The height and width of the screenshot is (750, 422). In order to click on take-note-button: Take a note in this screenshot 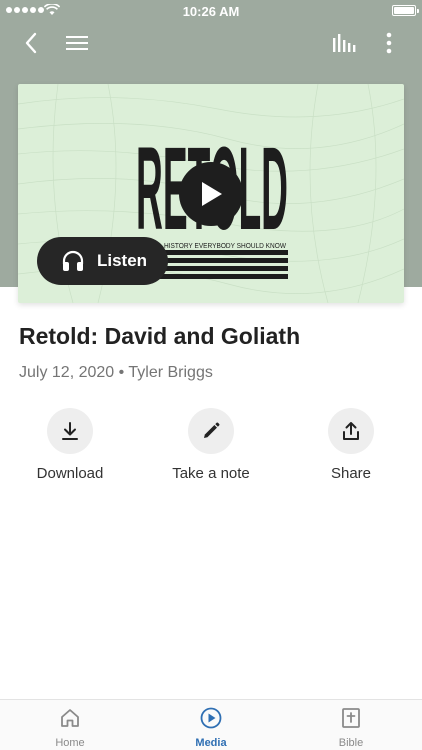, I will do `click(211, 445)`.